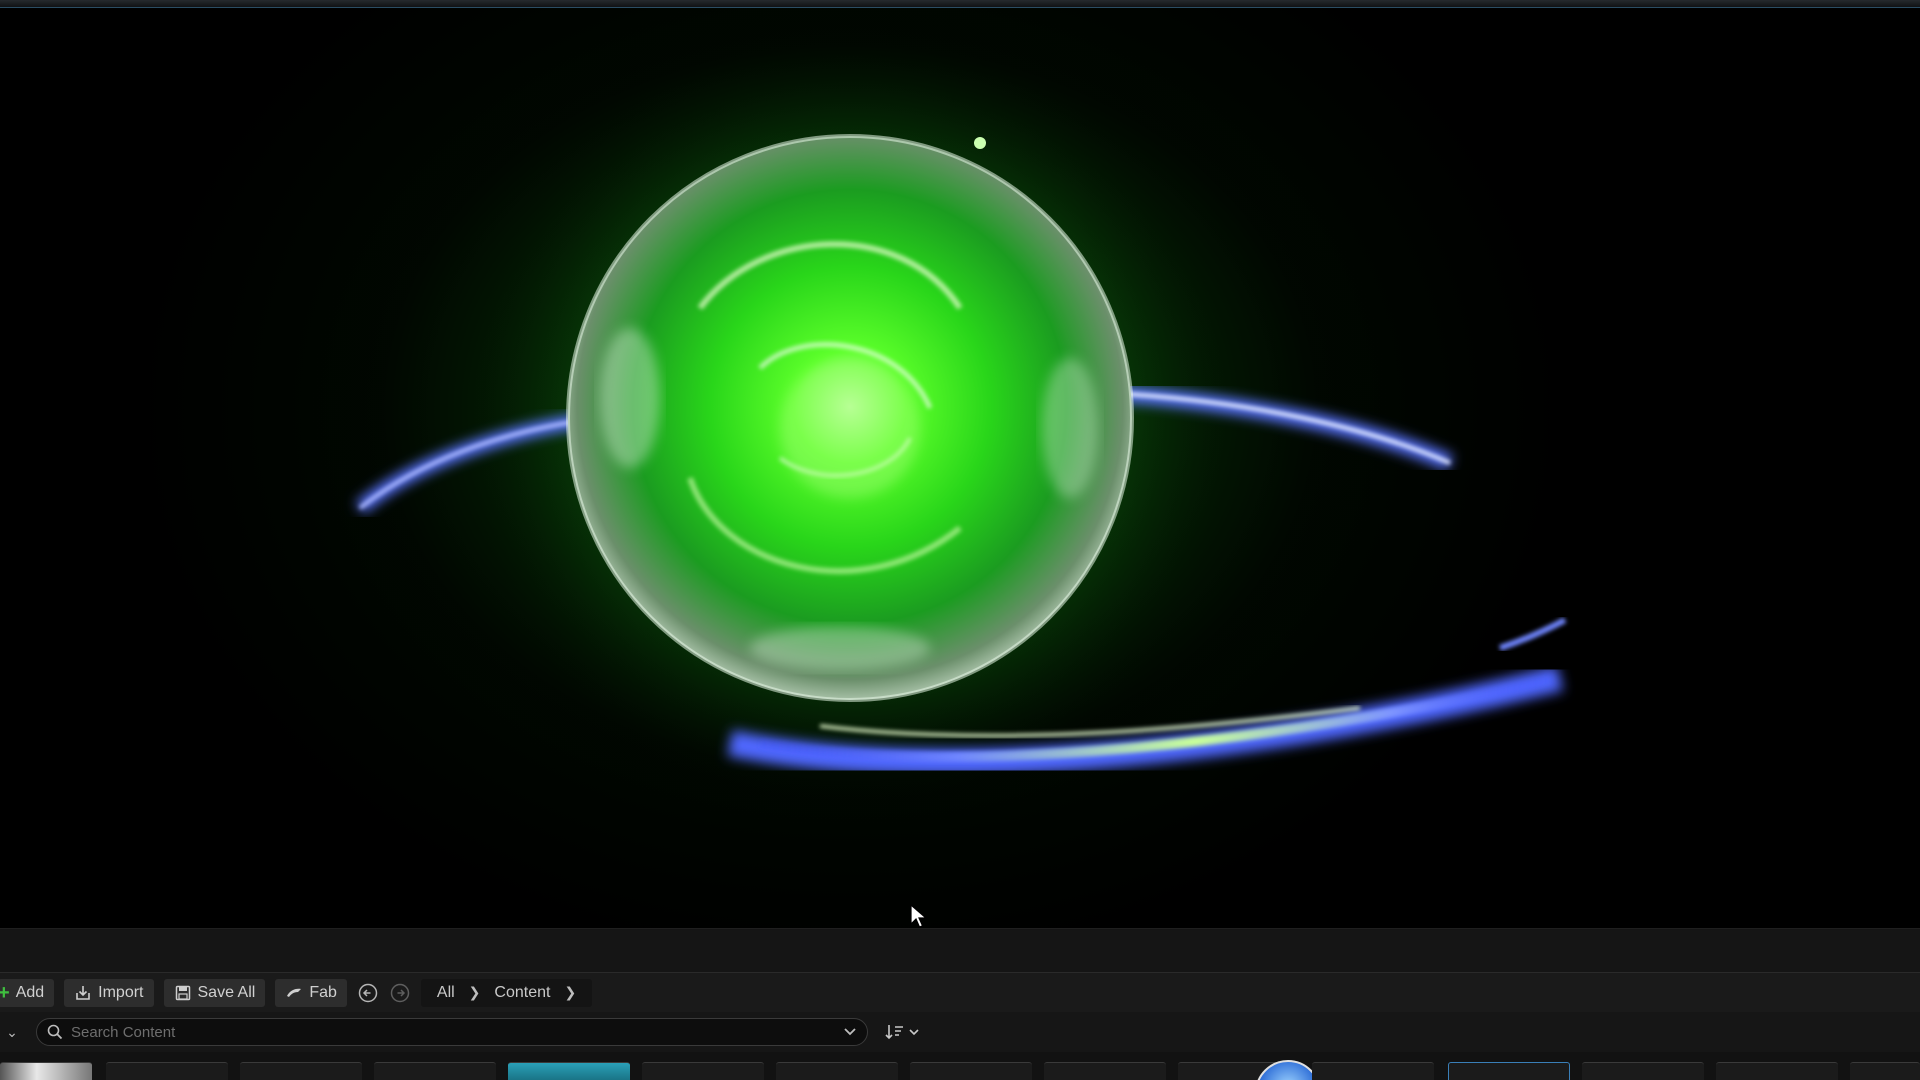 This screenshot has height=1080, width=1920. I want to click on save-all-button: Save All, so click(214, 992).